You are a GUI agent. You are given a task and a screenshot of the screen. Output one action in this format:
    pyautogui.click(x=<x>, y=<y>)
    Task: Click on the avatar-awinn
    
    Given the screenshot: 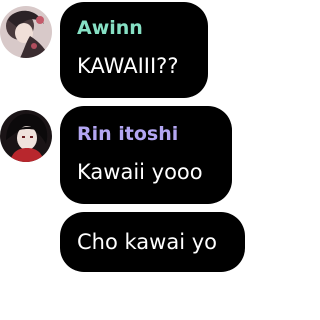 What is the action you would take?
    pyautogui.click(x=26, y=32)
    